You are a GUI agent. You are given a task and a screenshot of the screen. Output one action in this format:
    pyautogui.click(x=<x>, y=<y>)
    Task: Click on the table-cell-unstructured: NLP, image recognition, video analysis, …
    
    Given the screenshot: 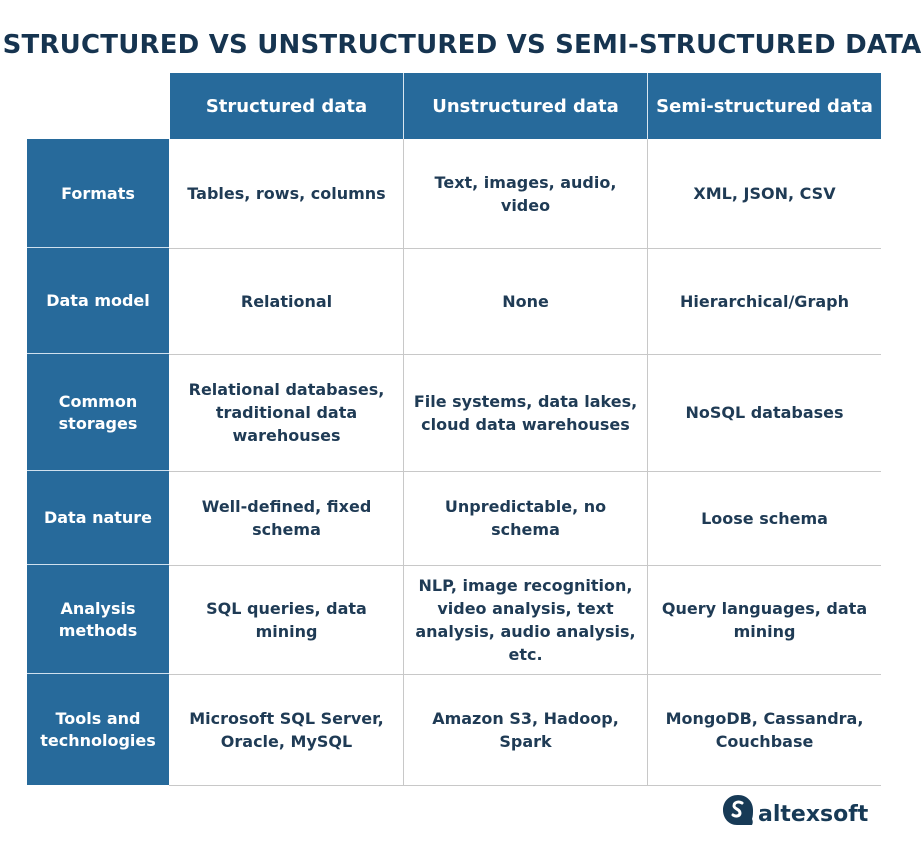 What is the action you would take?
    pyautogui.click(x=525, y=619)
    